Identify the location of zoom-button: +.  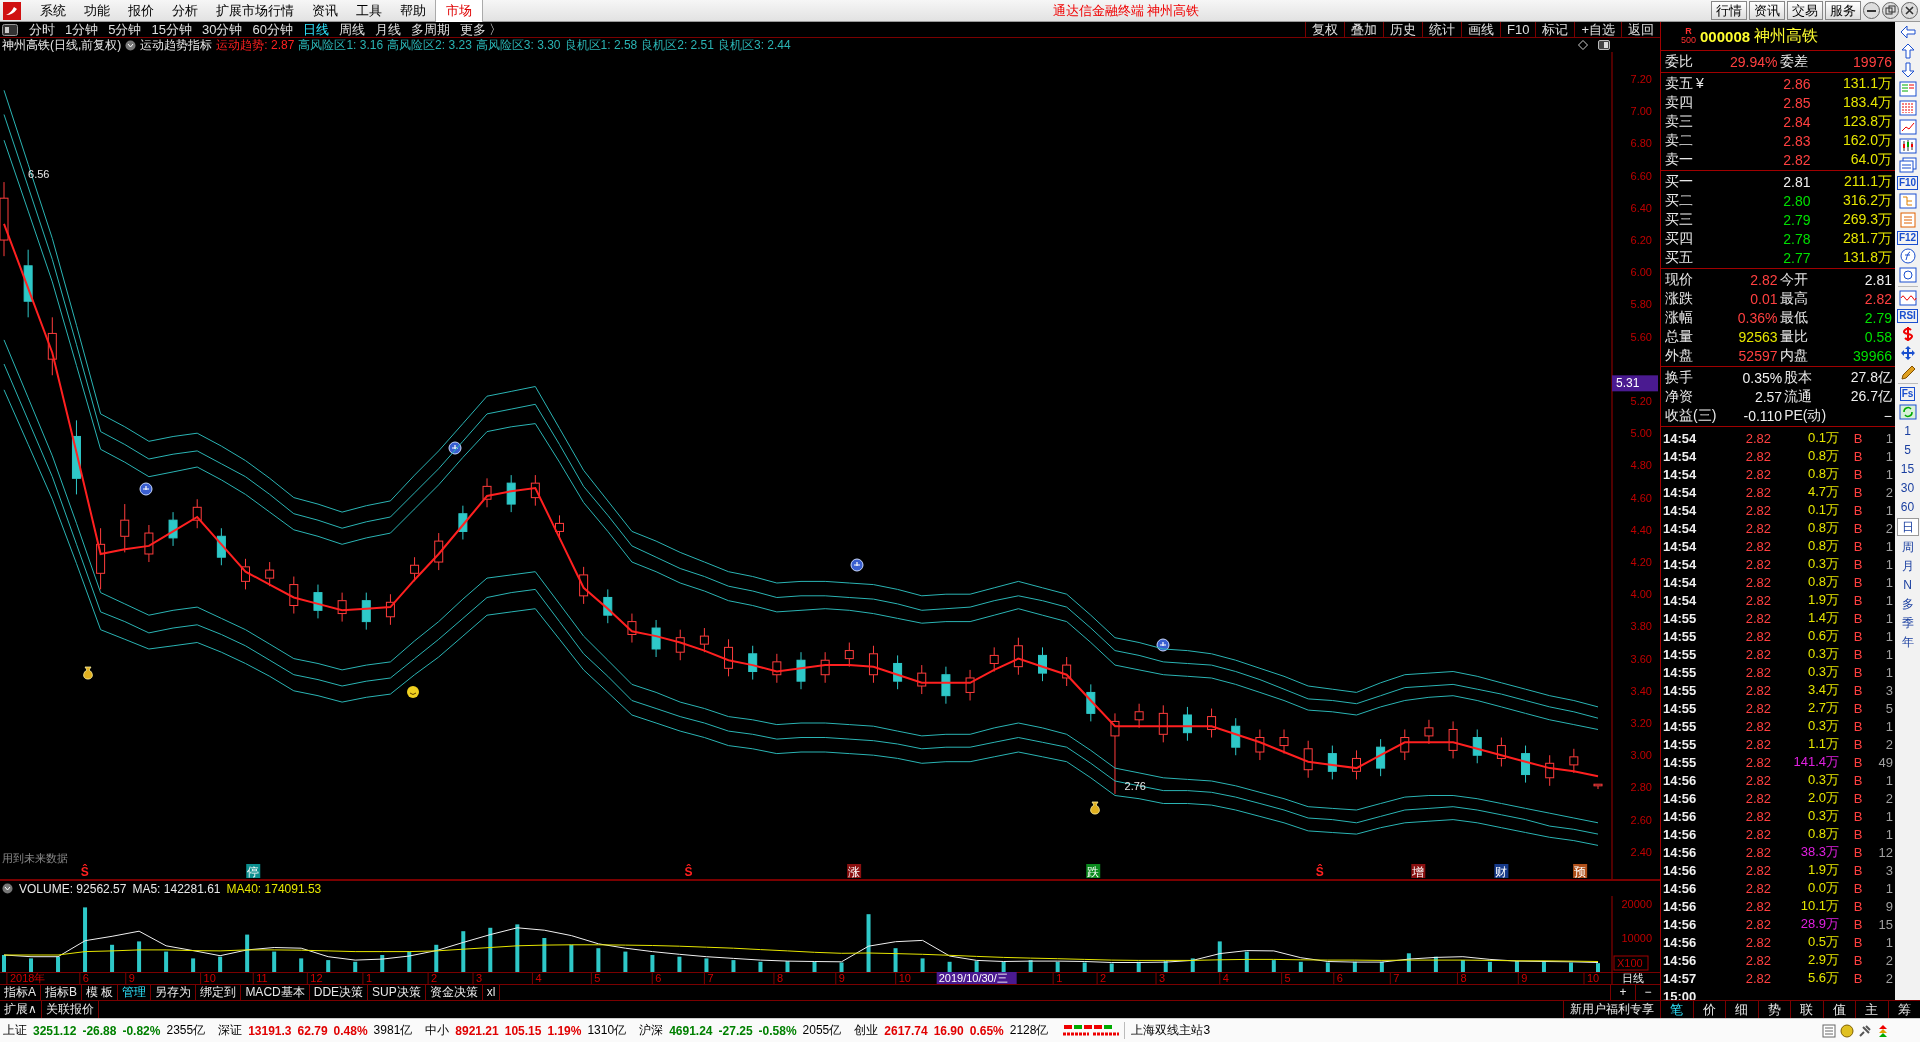
(1622, 992).